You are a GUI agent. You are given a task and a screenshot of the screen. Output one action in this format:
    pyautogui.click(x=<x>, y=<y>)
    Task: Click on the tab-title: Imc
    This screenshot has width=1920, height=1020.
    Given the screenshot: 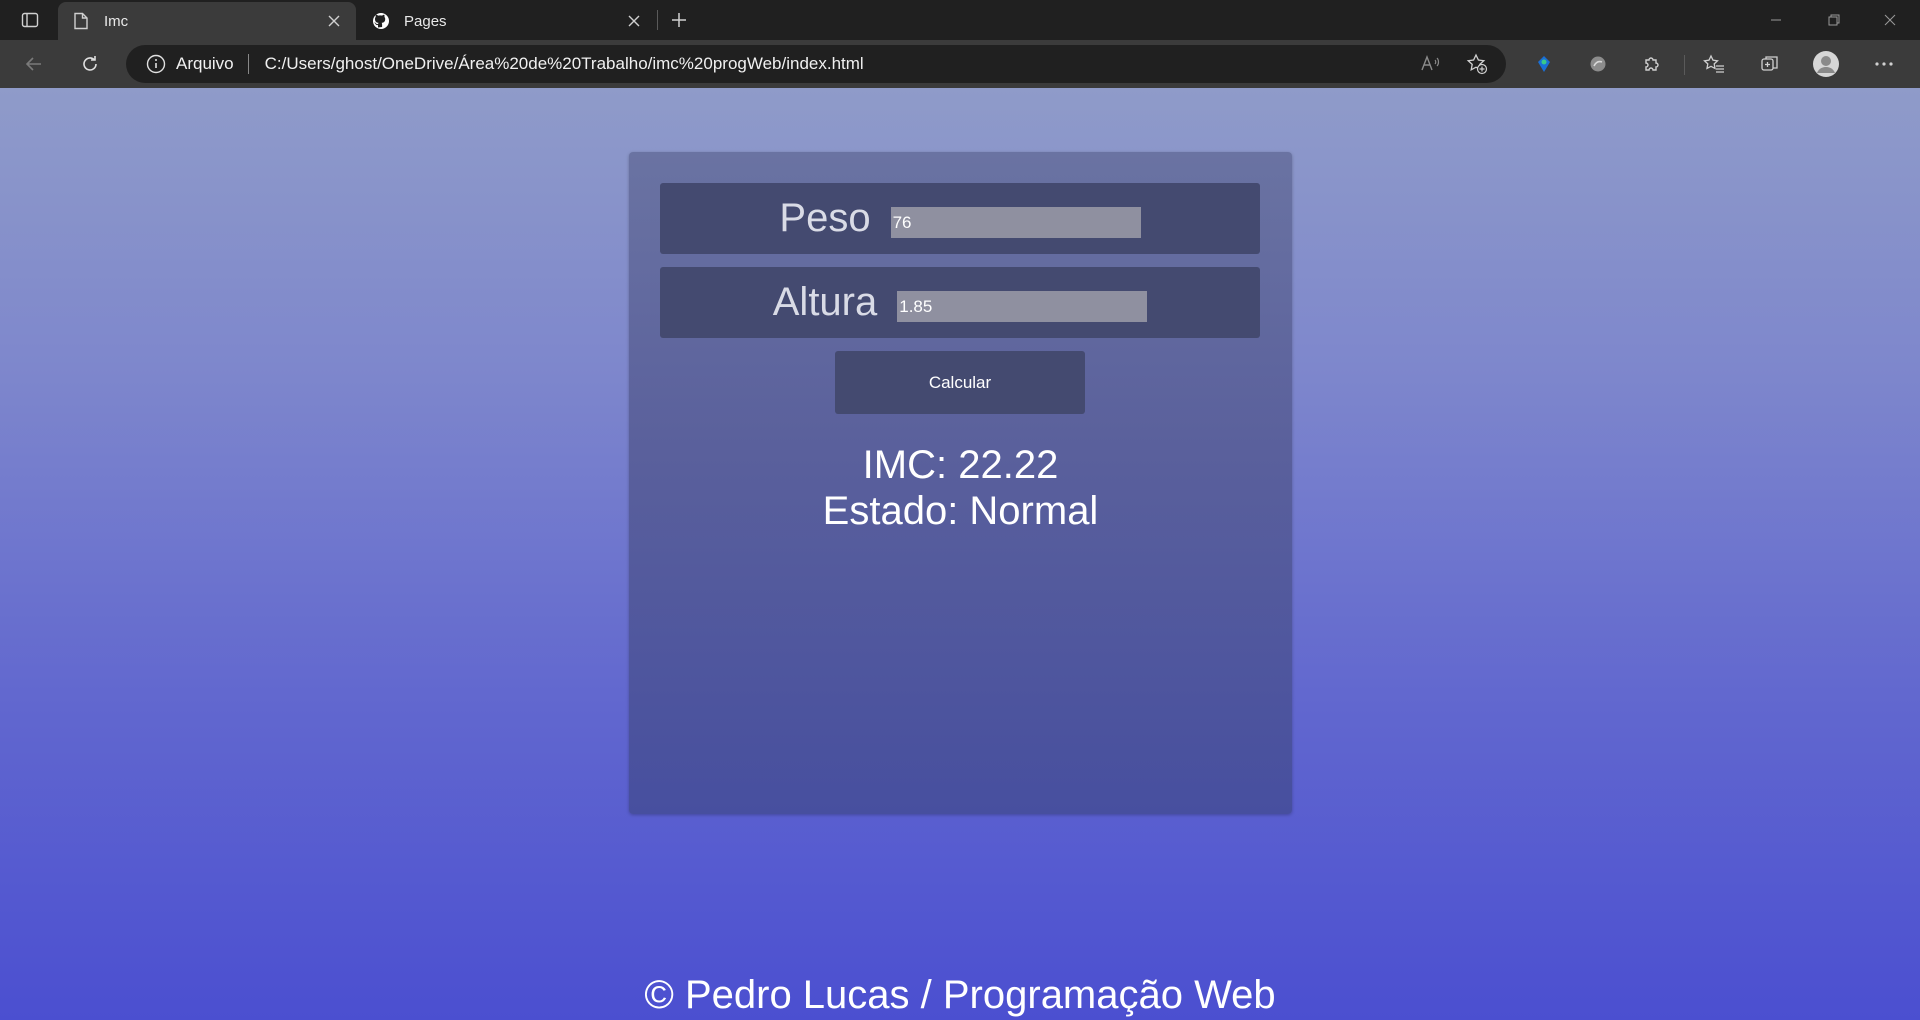 What is the action you would take?
    pyautogui.click(x=116, y=21)
    